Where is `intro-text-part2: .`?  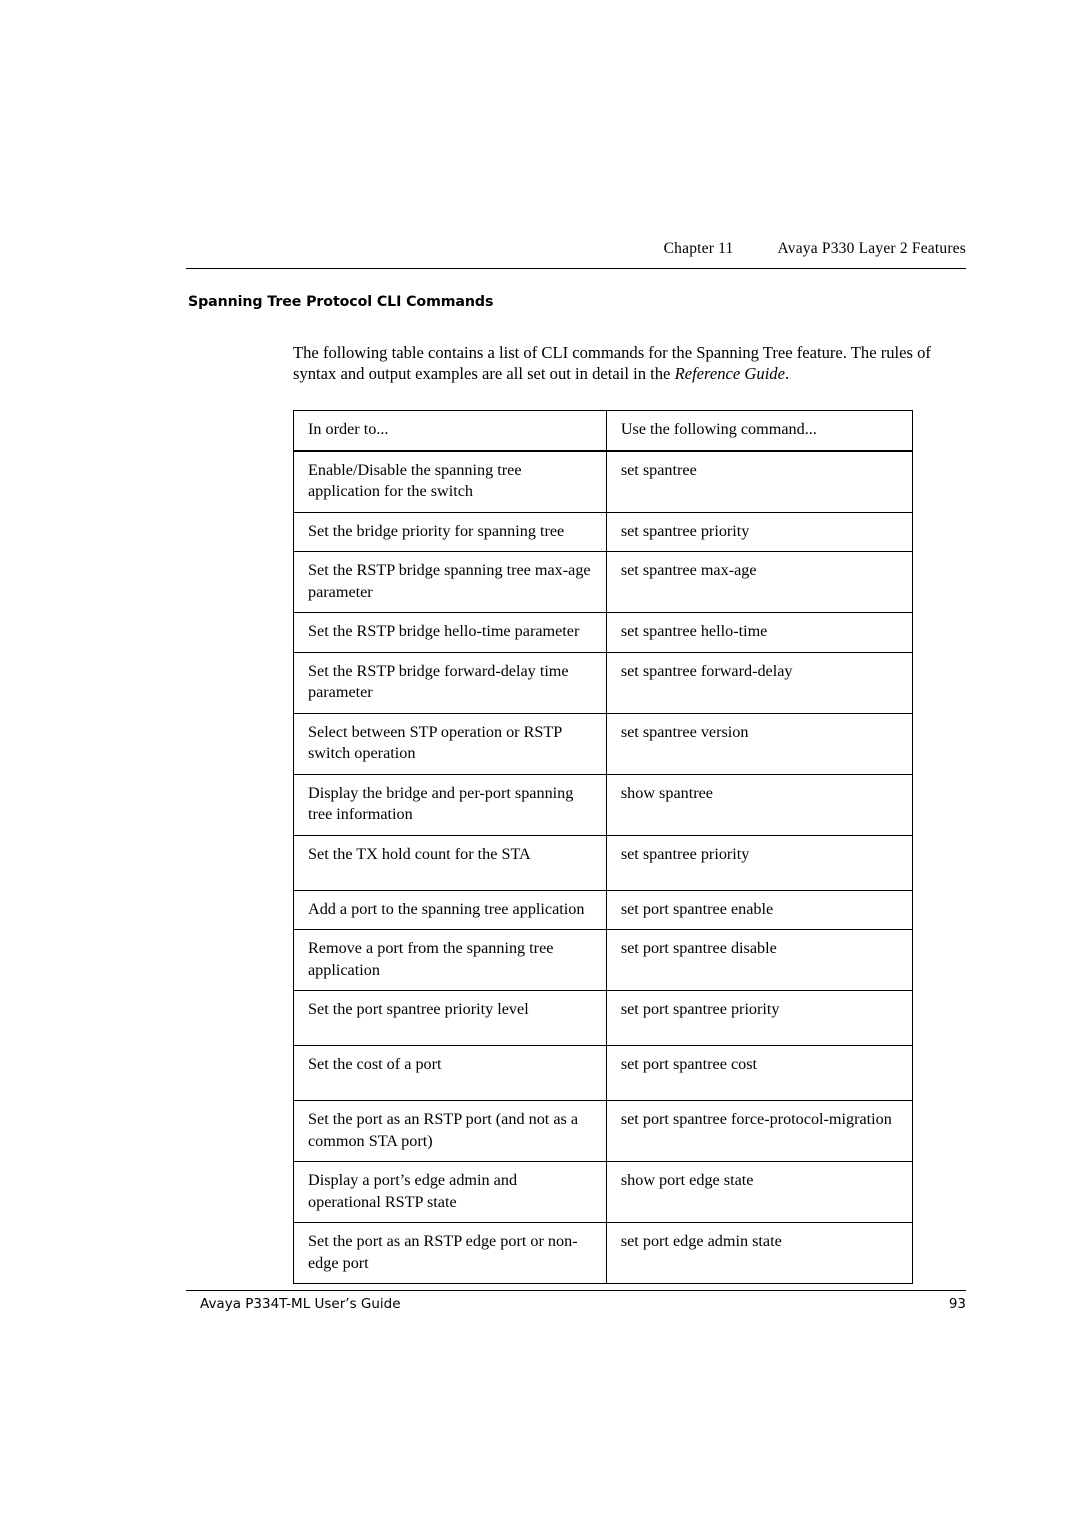 intro-text-part2: . is located at coordinates (787, 374).